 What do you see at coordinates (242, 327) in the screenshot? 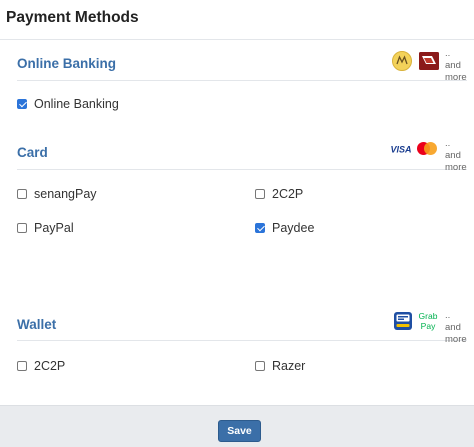
I see `section-wallet-header: Wallet Grab Pay .. and more` at bounding box center [242, 327].